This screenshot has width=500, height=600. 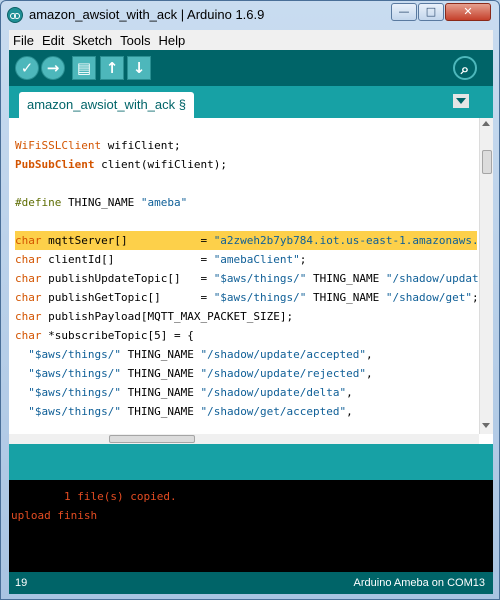 I want to click on vertical-scroll-thumb, so click(x=487, y=162).